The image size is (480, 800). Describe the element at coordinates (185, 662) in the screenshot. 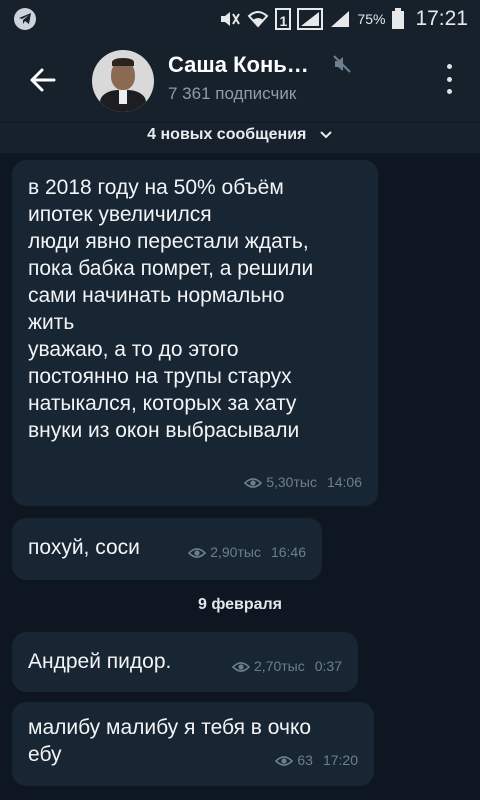

I see `message-bubble: Андрей пидор. 2,70тыс 0:37` at that location.